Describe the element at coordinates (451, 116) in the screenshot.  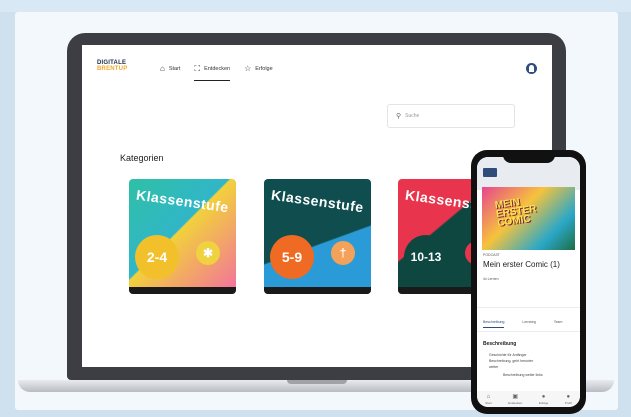
I see `search-input: ⚲ Suche` at that location.